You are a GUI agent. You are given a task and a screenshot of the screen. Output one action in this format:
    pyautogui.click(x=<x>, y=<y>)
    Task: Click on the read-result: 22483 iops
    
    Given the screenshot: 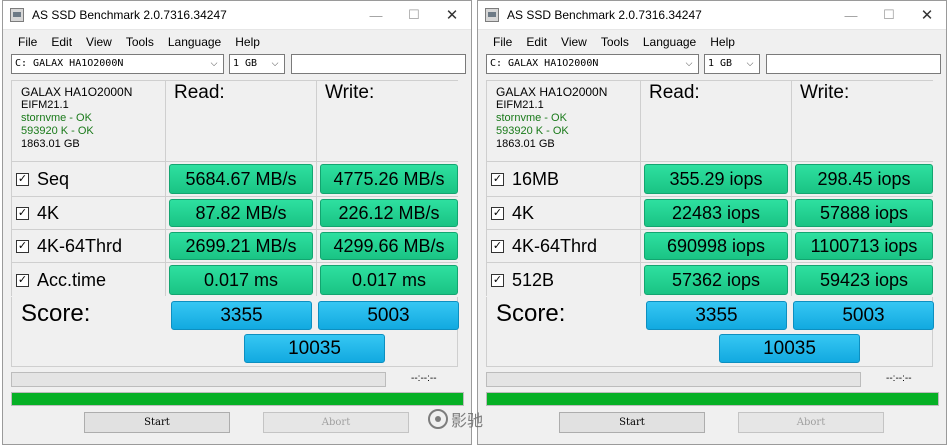 What is the action you would take?
    pyautogui.click(x=716, y=213)
    